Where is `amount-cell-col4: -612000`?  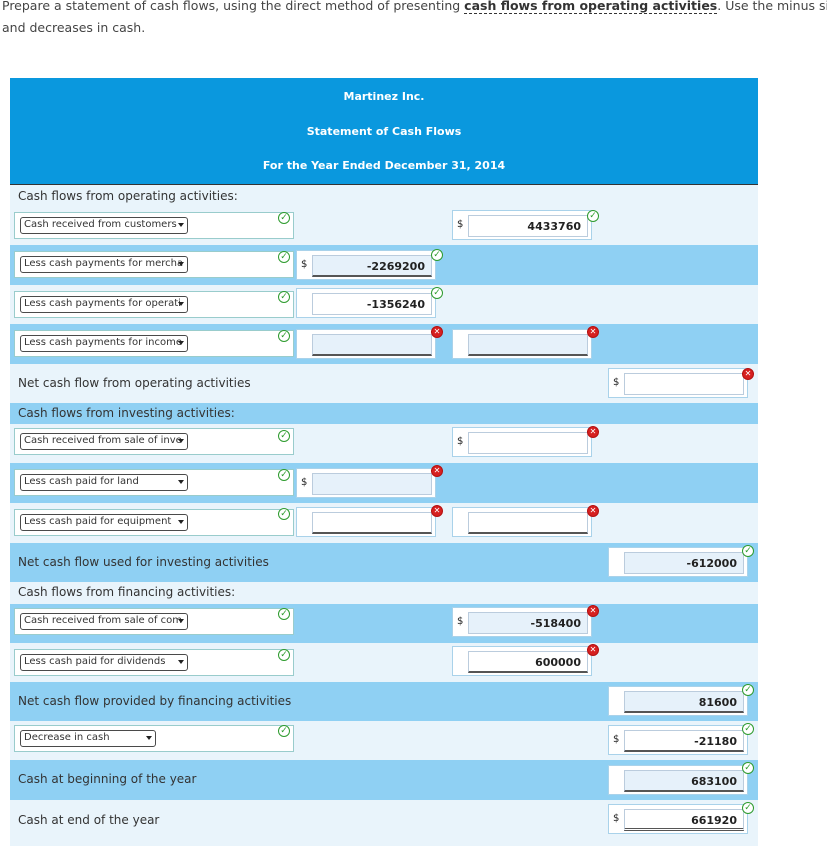 amount-cell-col4: -612000 is located at coordinates (678, 562).